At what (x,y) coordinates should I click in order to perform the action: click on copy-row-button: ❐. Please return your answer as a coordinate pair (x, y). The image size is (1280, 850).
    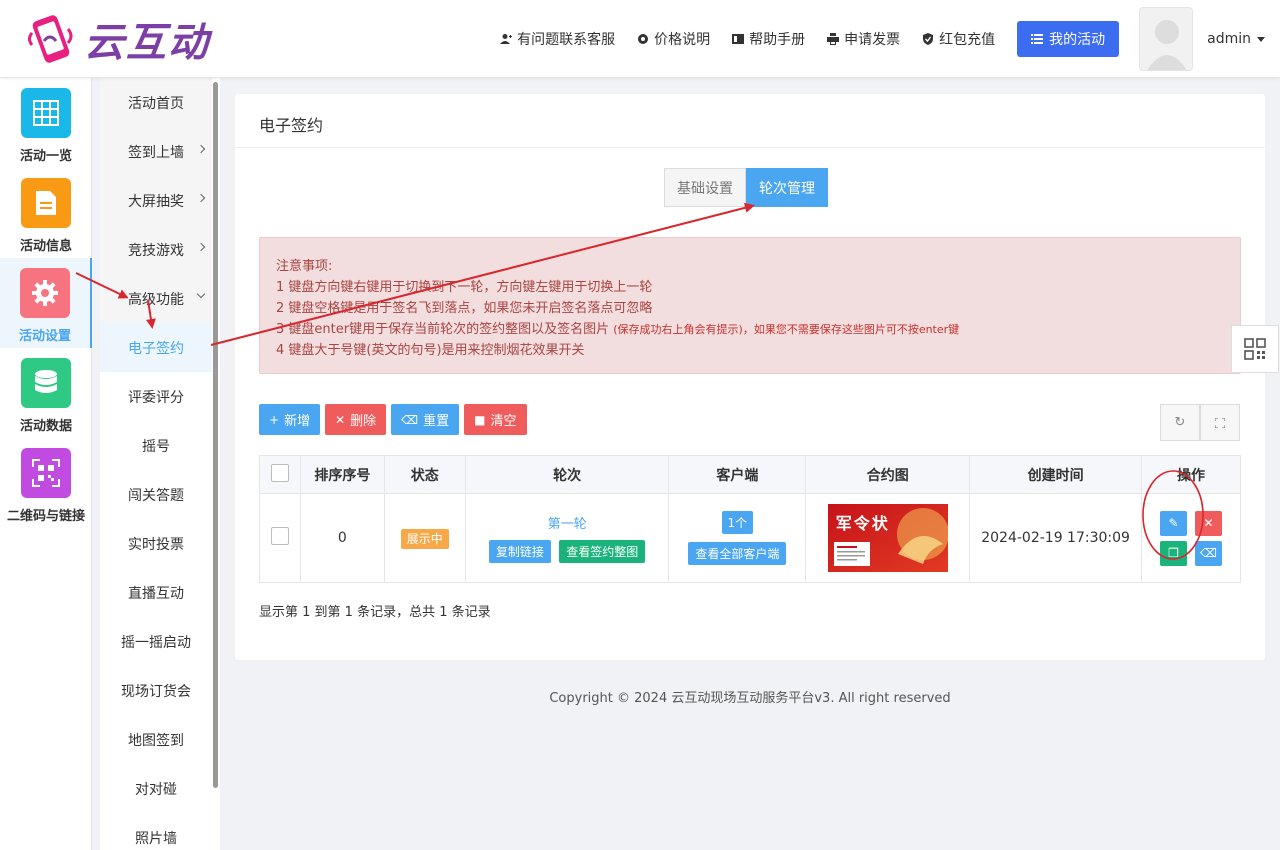
    Looking at the image, I should click on (1173, 553).